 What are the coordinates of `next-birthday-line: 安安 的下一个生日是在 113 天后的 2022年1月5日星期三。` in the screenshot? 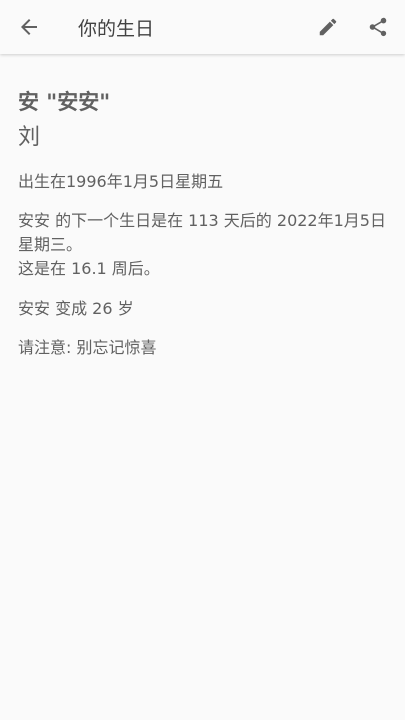 It's located at (202, 232).